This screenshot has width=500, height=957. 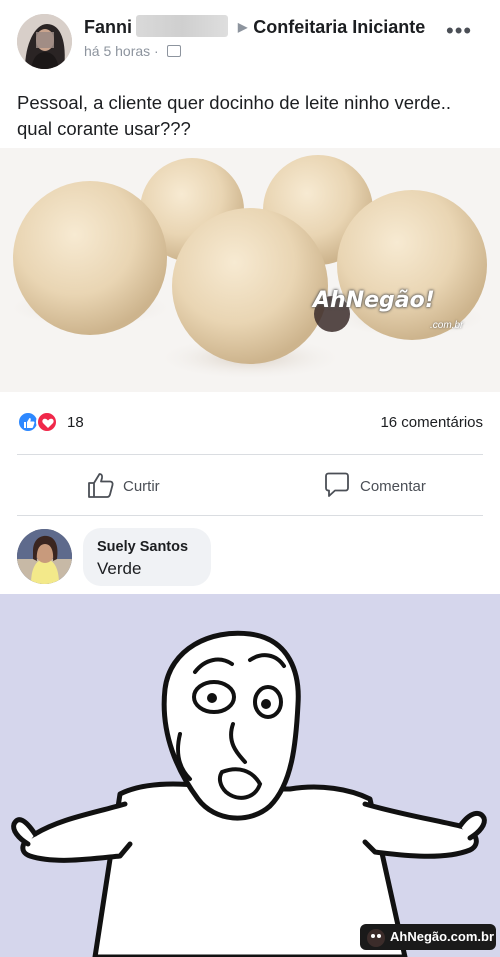 I want to click on arrow-right-icon: ▶, so click(x=243, y=27).